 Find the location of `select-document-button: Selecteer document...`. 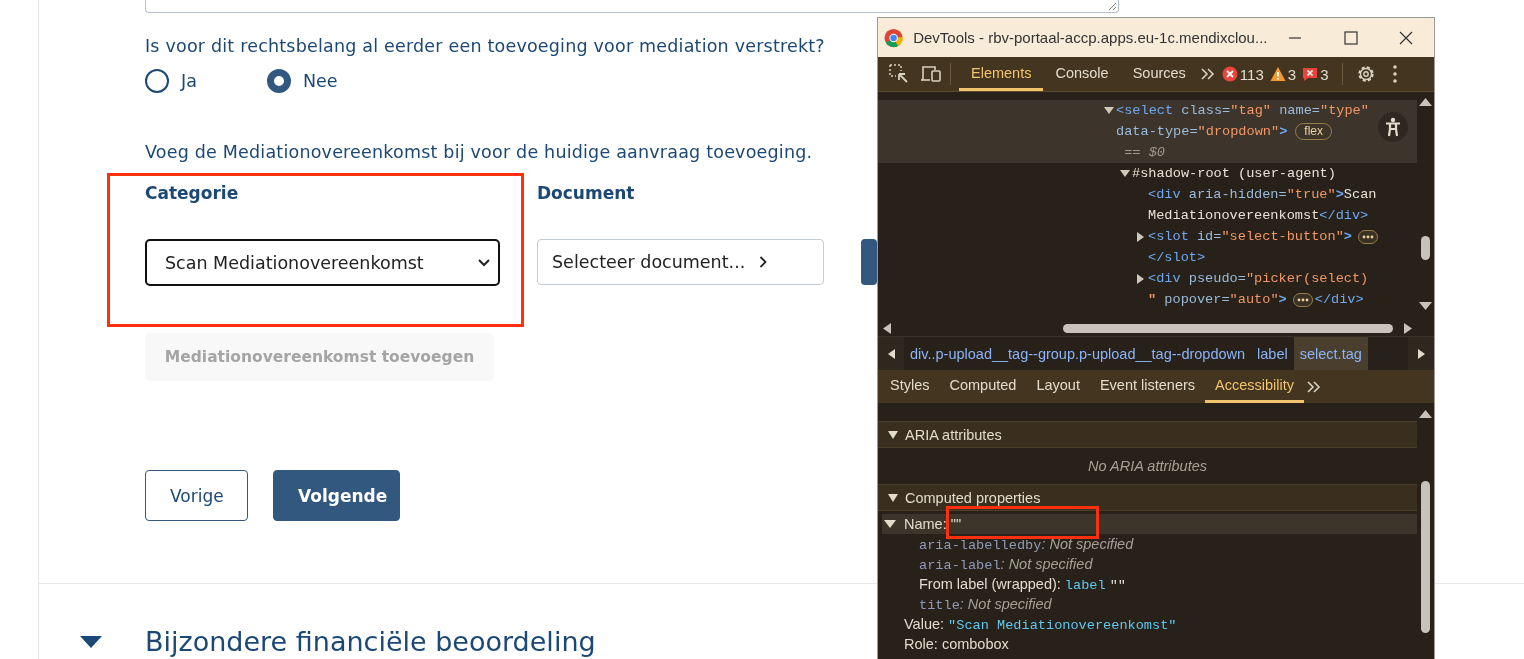

select-document-button: Selecteer document... is located at coordinates (680, 262).